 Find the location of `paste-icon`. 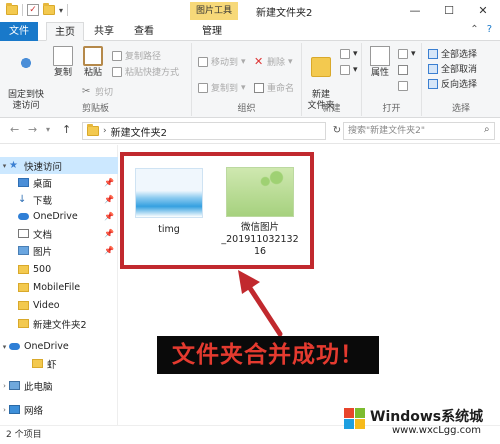

paste-icon is located at coordinates (93, 56).